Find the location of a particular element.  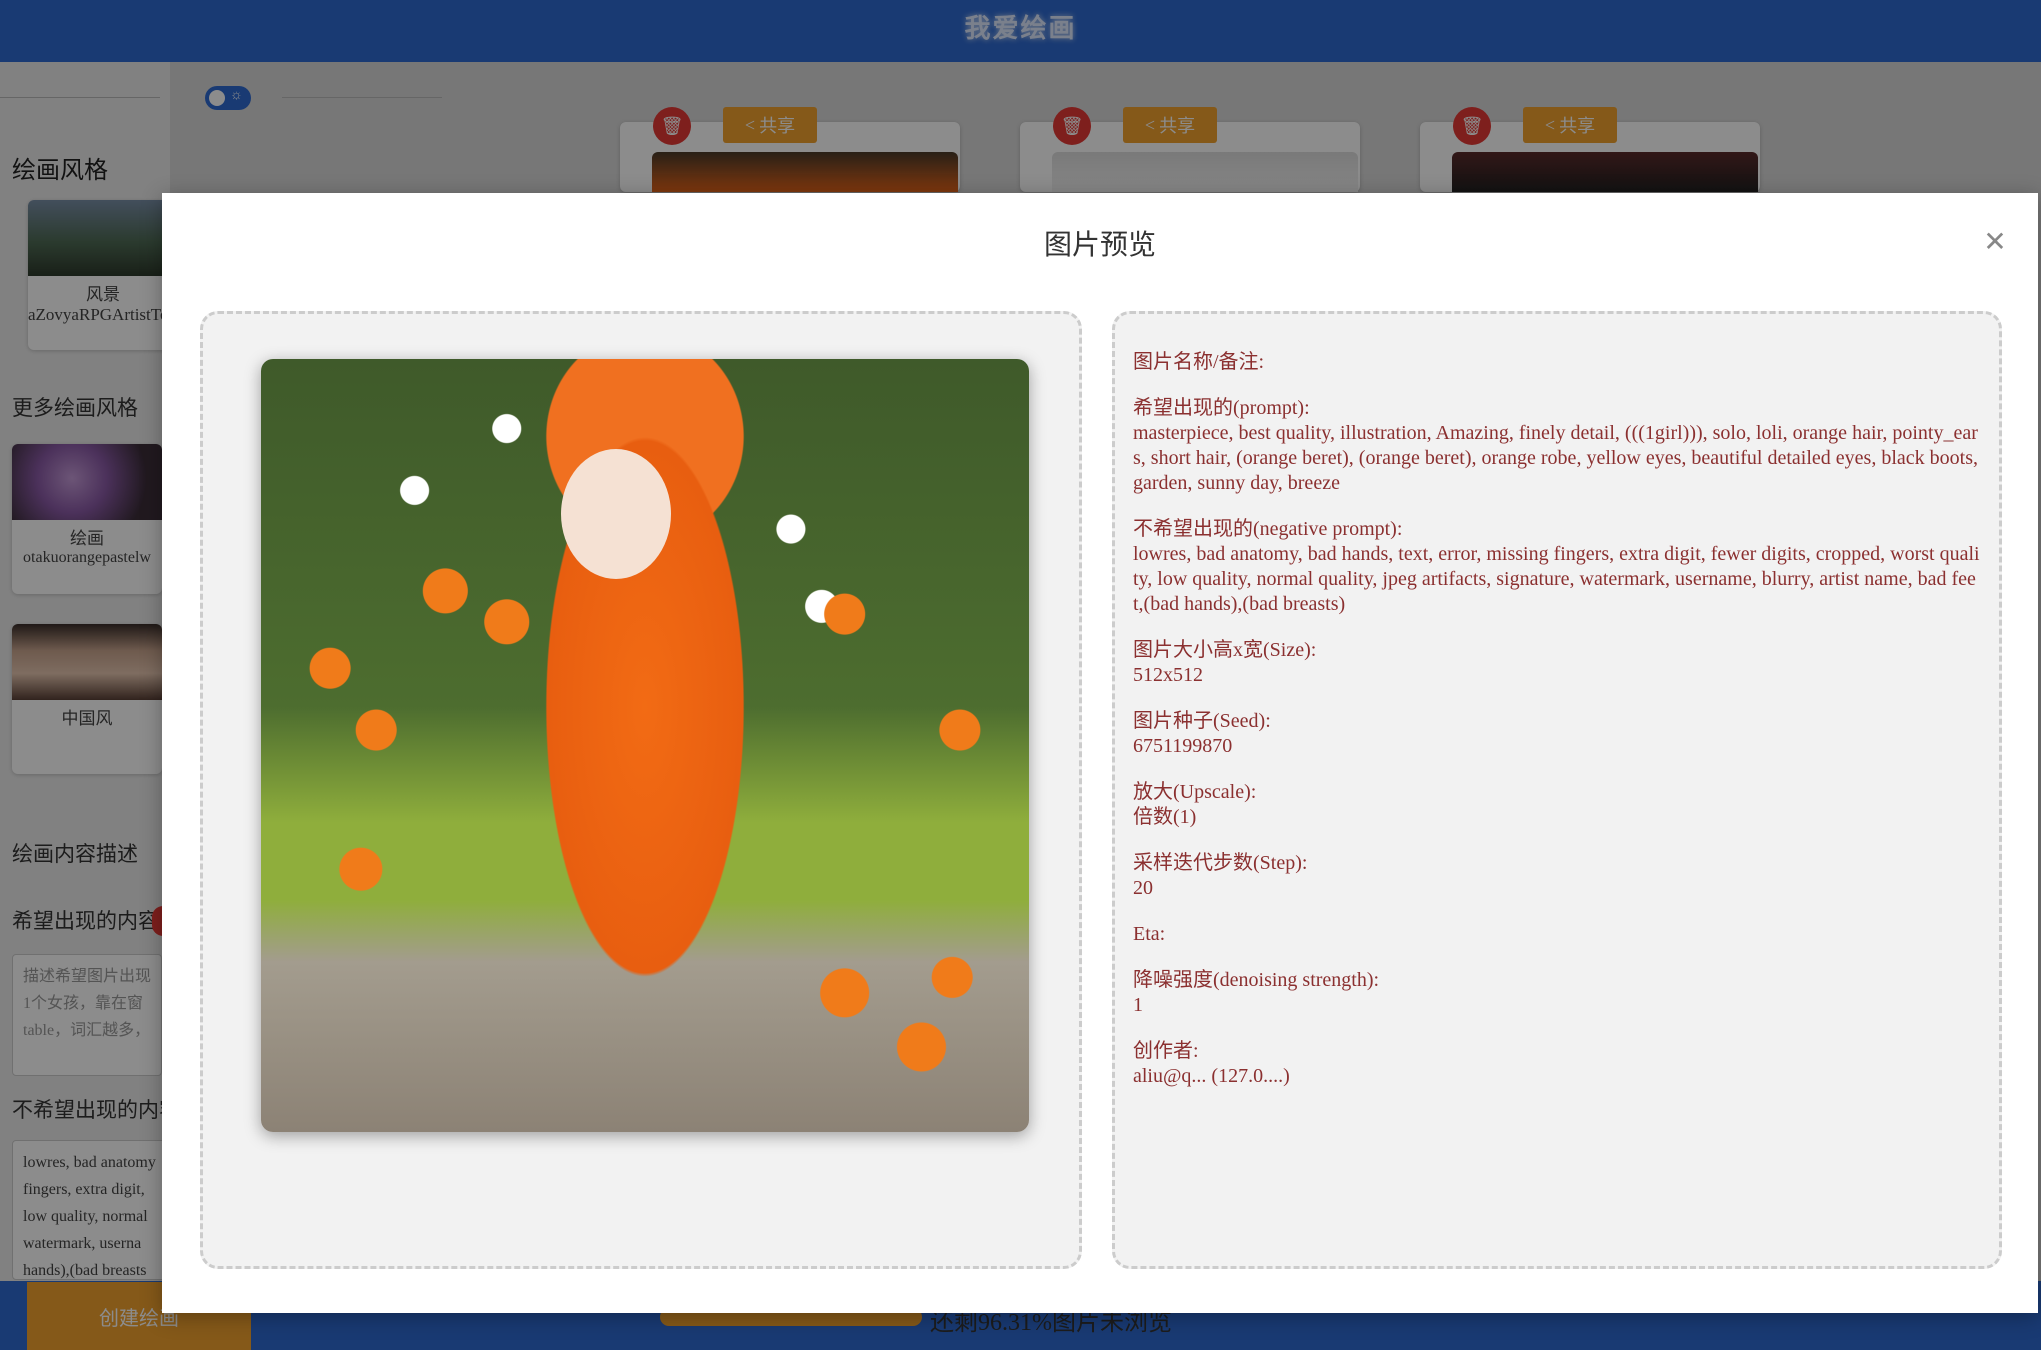

step-value: 20 is located at coordinates (1143, 888).